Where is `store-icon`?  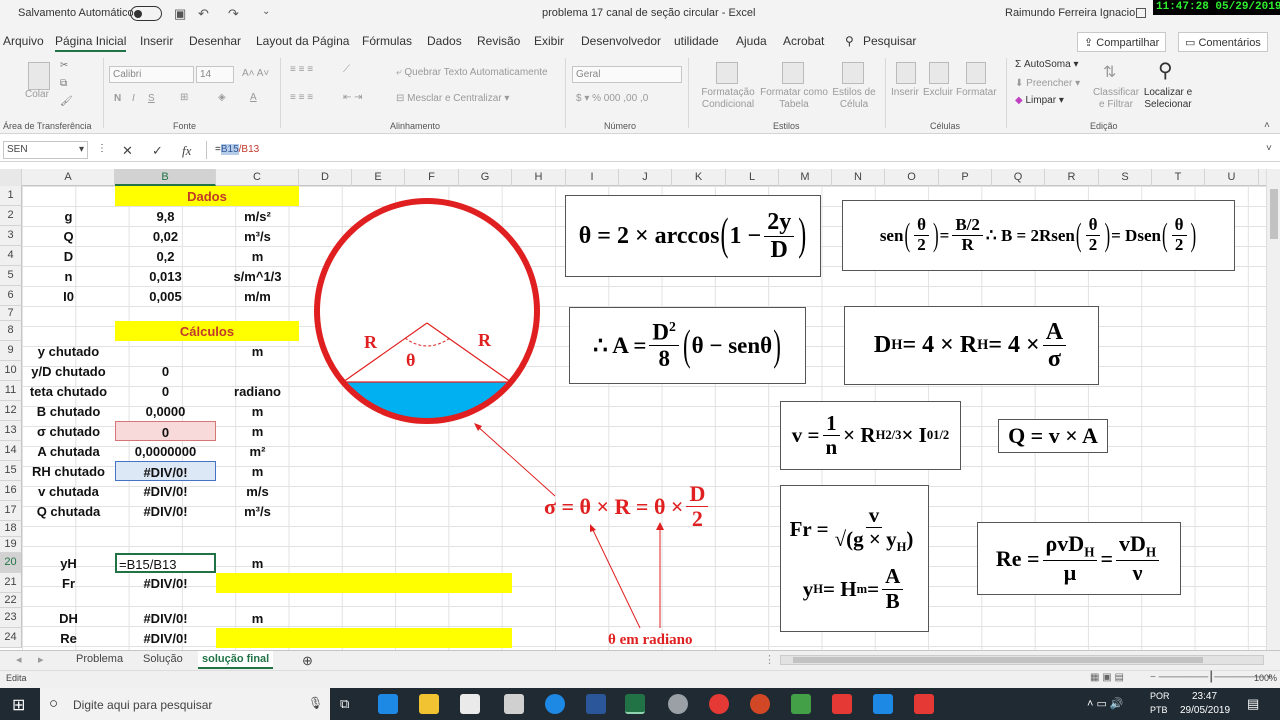
store-icon is located at coordinates (470, 704).